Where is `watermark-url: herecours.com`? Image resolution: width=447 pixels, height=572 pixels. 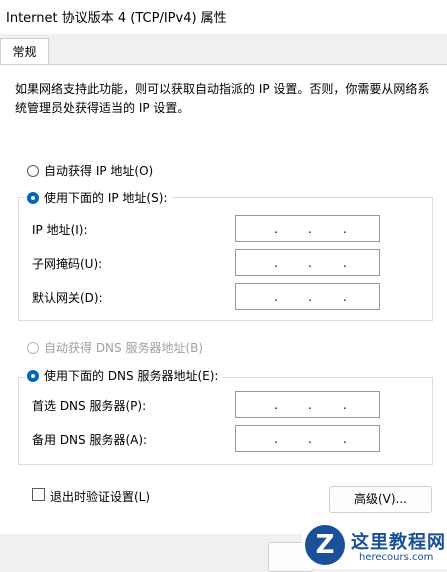
watermark-url: herecours.com is located at coordinates (396, 557).